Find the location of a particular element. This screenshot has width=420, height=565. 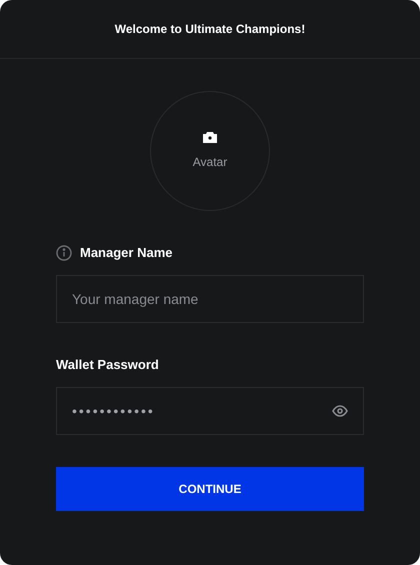

name-field: Your manager name is located at coordinates (210, 299).